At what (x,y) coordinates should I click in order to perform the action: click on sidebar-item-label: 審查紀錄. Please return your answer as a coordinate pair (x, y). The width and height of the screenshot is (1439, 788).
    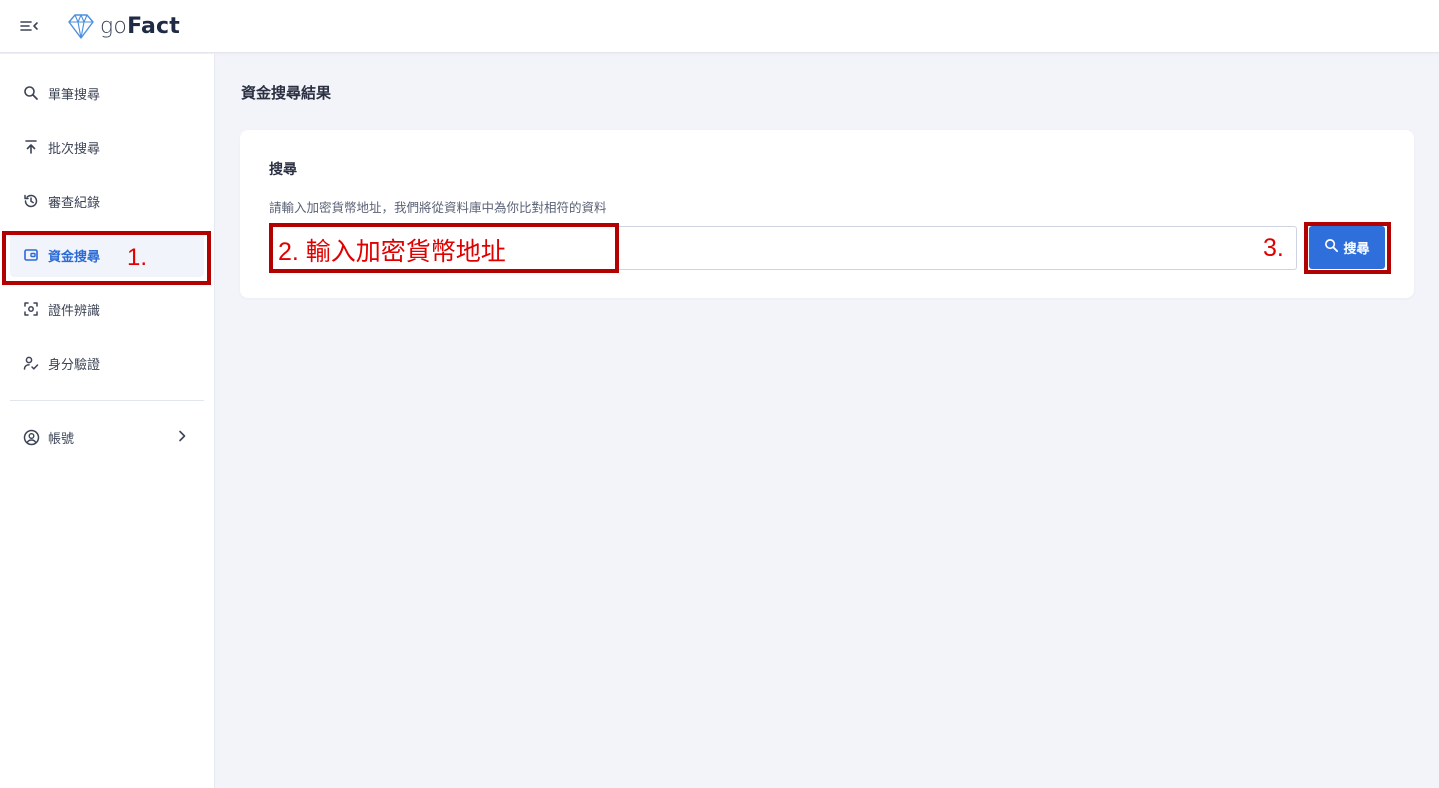
    Looking at the image, I should click on (74, 203).